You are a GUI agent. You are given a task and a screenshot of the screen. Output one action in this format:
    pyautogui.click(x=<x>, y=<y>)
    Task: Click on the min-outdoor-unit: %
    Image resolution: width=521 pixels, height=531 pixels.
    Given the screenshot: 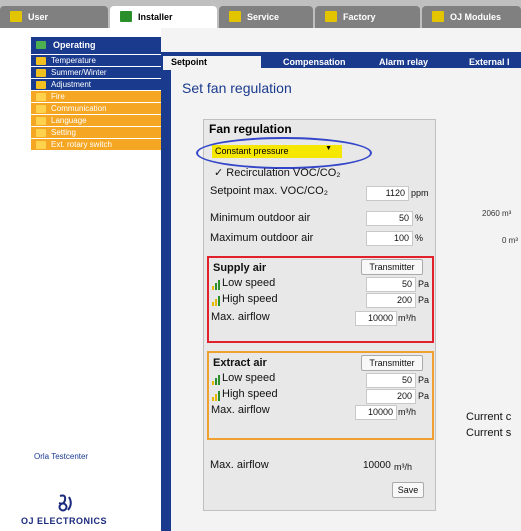 What is the action you would take?
    pyautogui.click(x=419, y=218)
    